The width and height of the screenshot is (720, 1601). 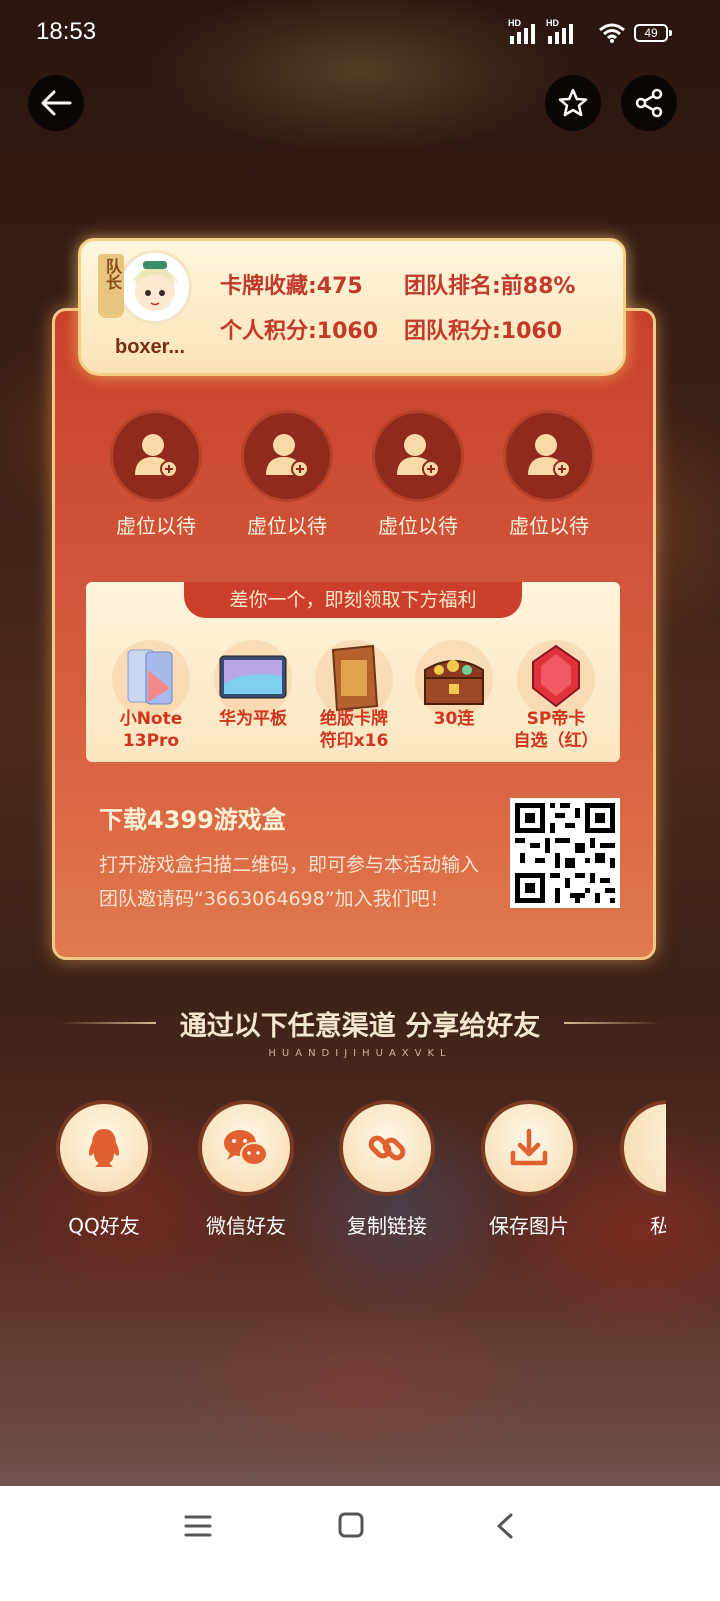 I want to click on system-navigation-bar, so click(x=360, y=1543).